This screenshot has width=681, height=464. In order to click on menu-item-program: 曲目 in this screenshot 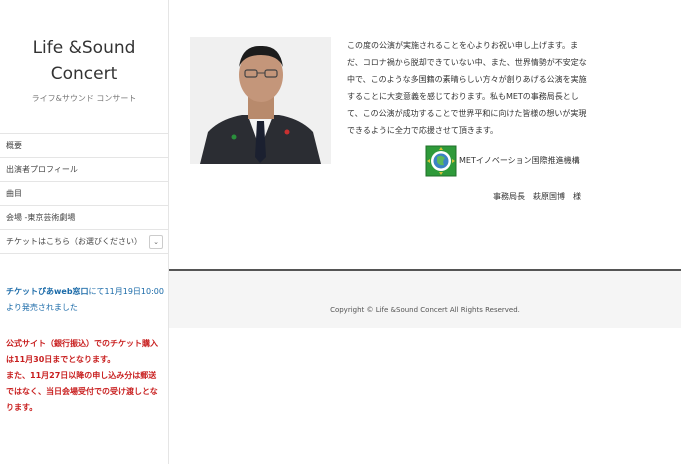, I will do `click(84, 194)`.